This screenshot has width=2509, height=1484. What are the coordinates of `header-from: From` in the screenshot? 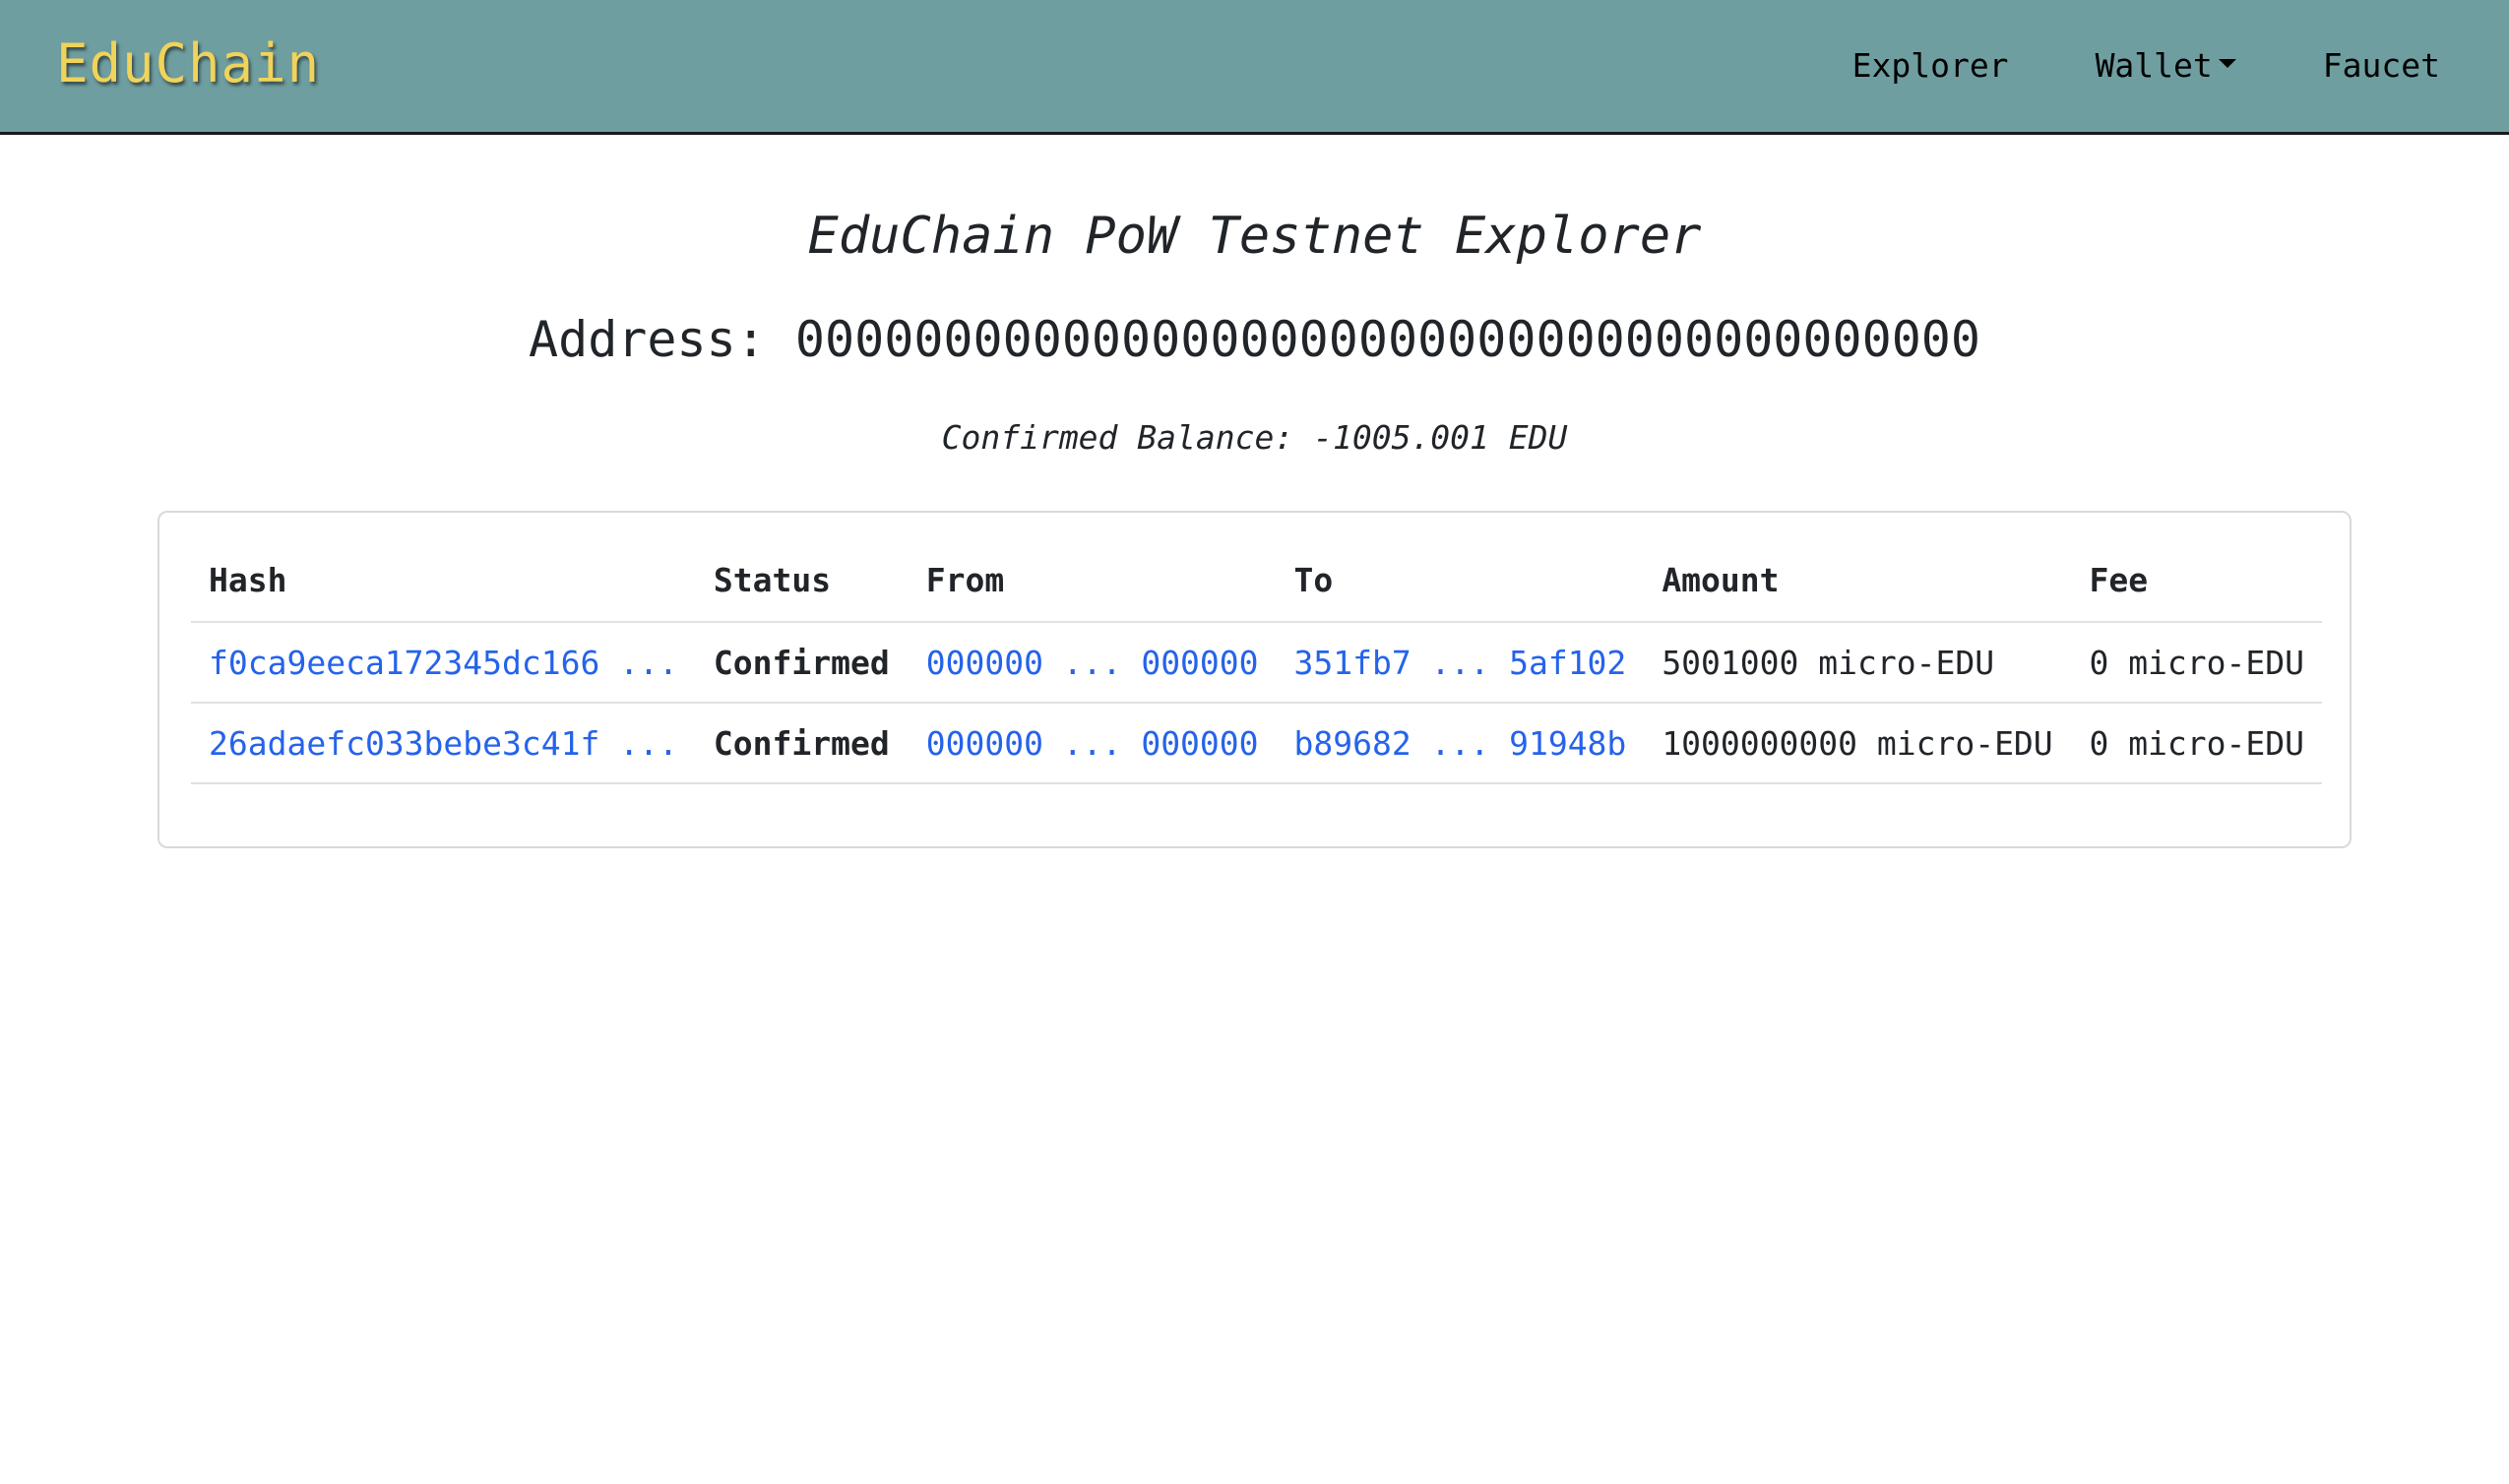 It's located at (1093, 581).